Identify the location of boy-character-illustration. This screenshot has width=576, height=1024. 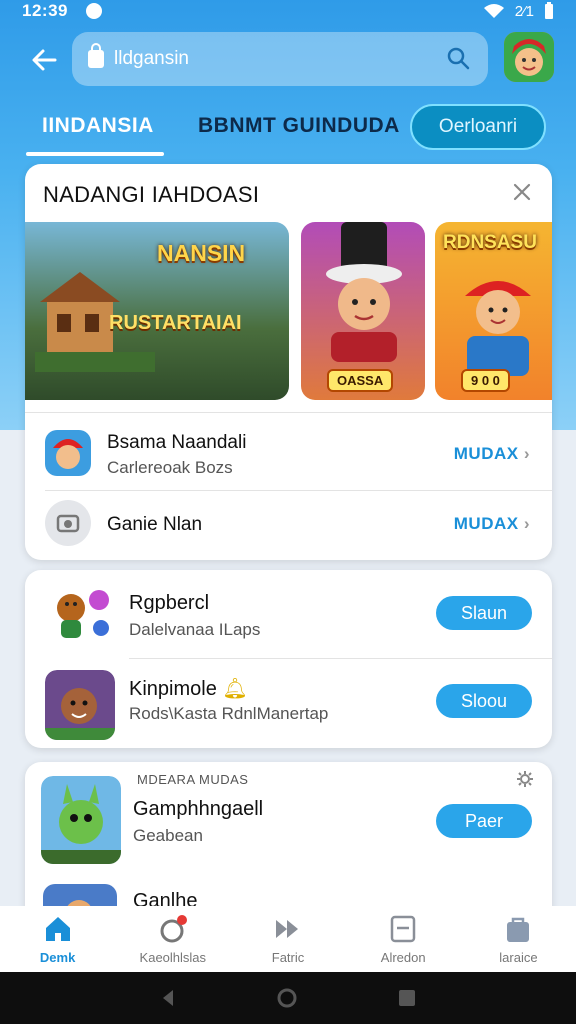
(498, 328).